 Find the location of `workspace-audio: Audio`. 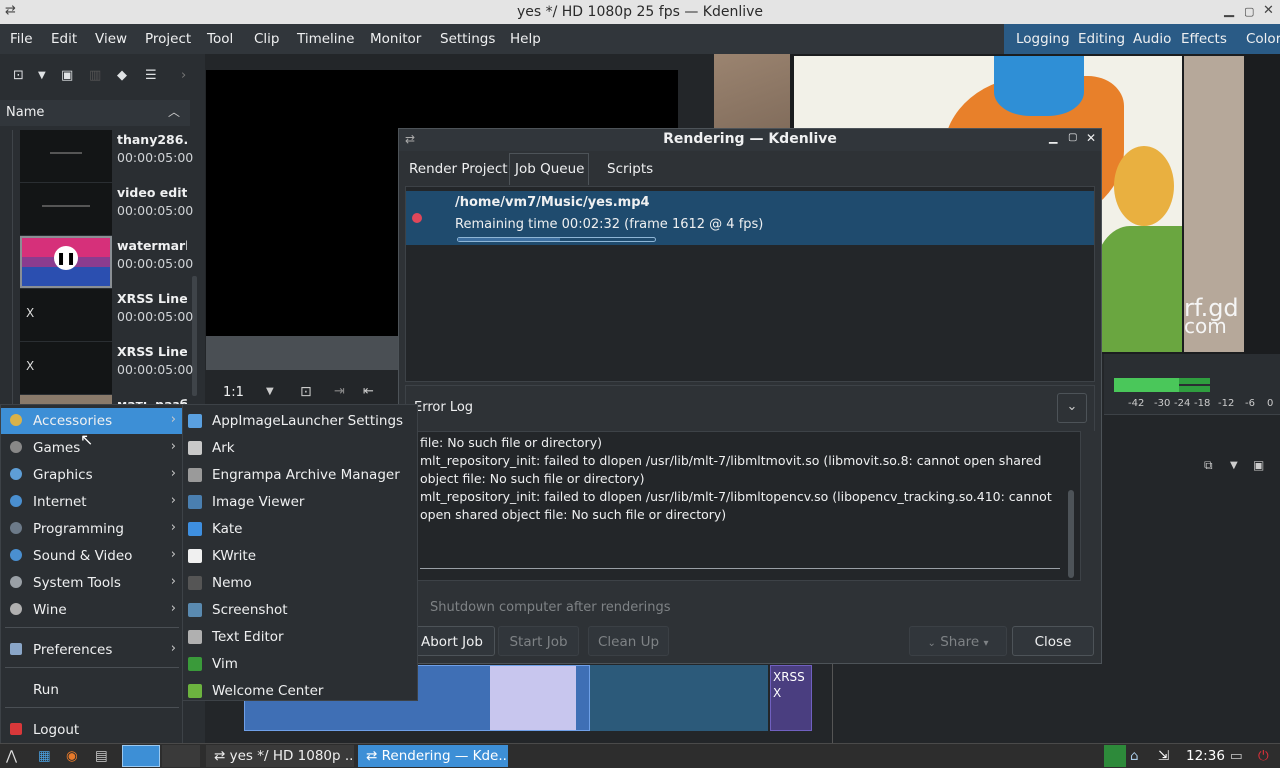

workspace-audio: Audio is located at coordinates (1152, 39).